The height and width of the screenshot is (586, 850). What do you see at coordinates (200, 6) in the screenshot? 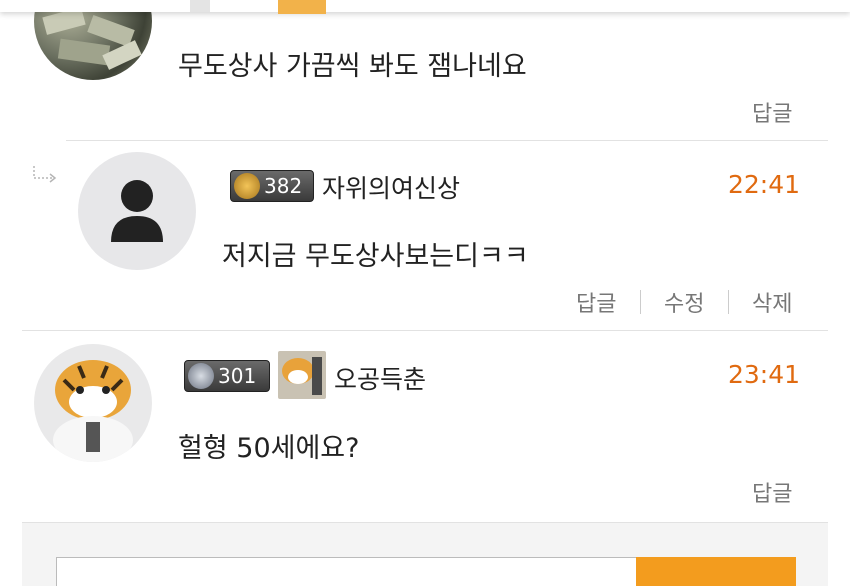
I see `header-icon` at bounding box center [200, 6].